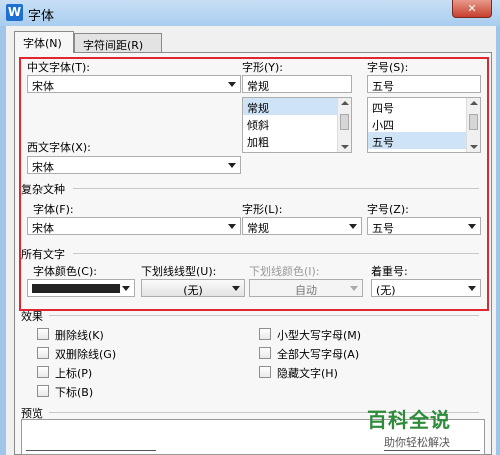  Describe the element at coordinates (426, 288) in the screenshot. I see `emphasis-mark-combo: (无)` at that location.